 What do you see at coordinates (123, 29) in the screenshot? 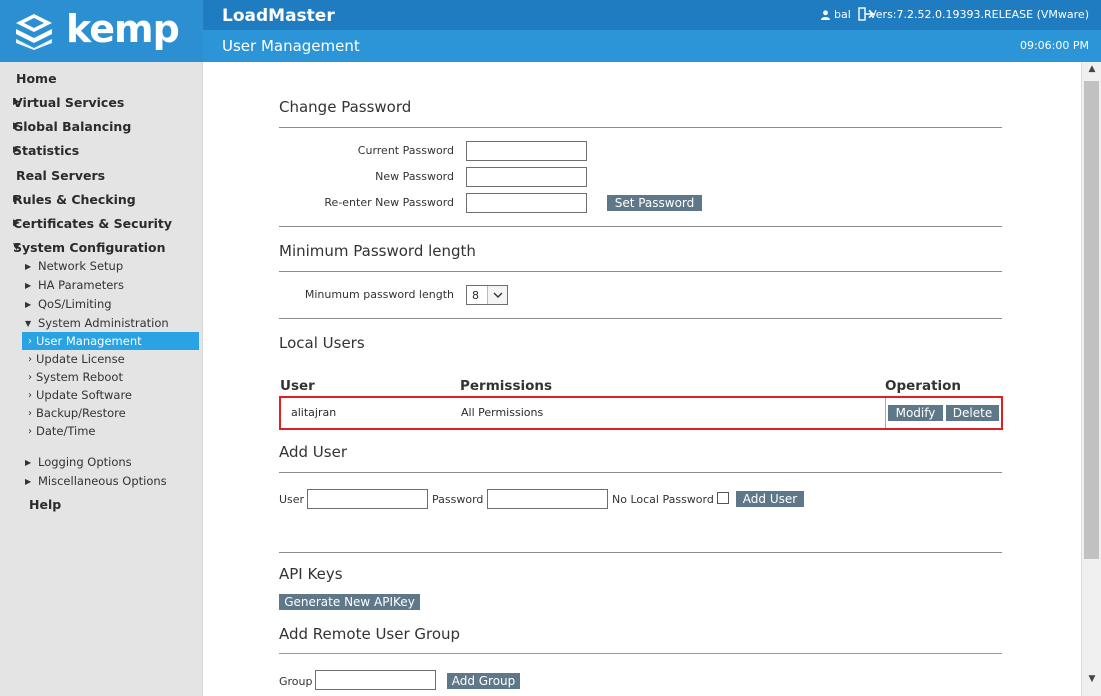
I see `logo-text: kemp` at bounding box center [123, 29].